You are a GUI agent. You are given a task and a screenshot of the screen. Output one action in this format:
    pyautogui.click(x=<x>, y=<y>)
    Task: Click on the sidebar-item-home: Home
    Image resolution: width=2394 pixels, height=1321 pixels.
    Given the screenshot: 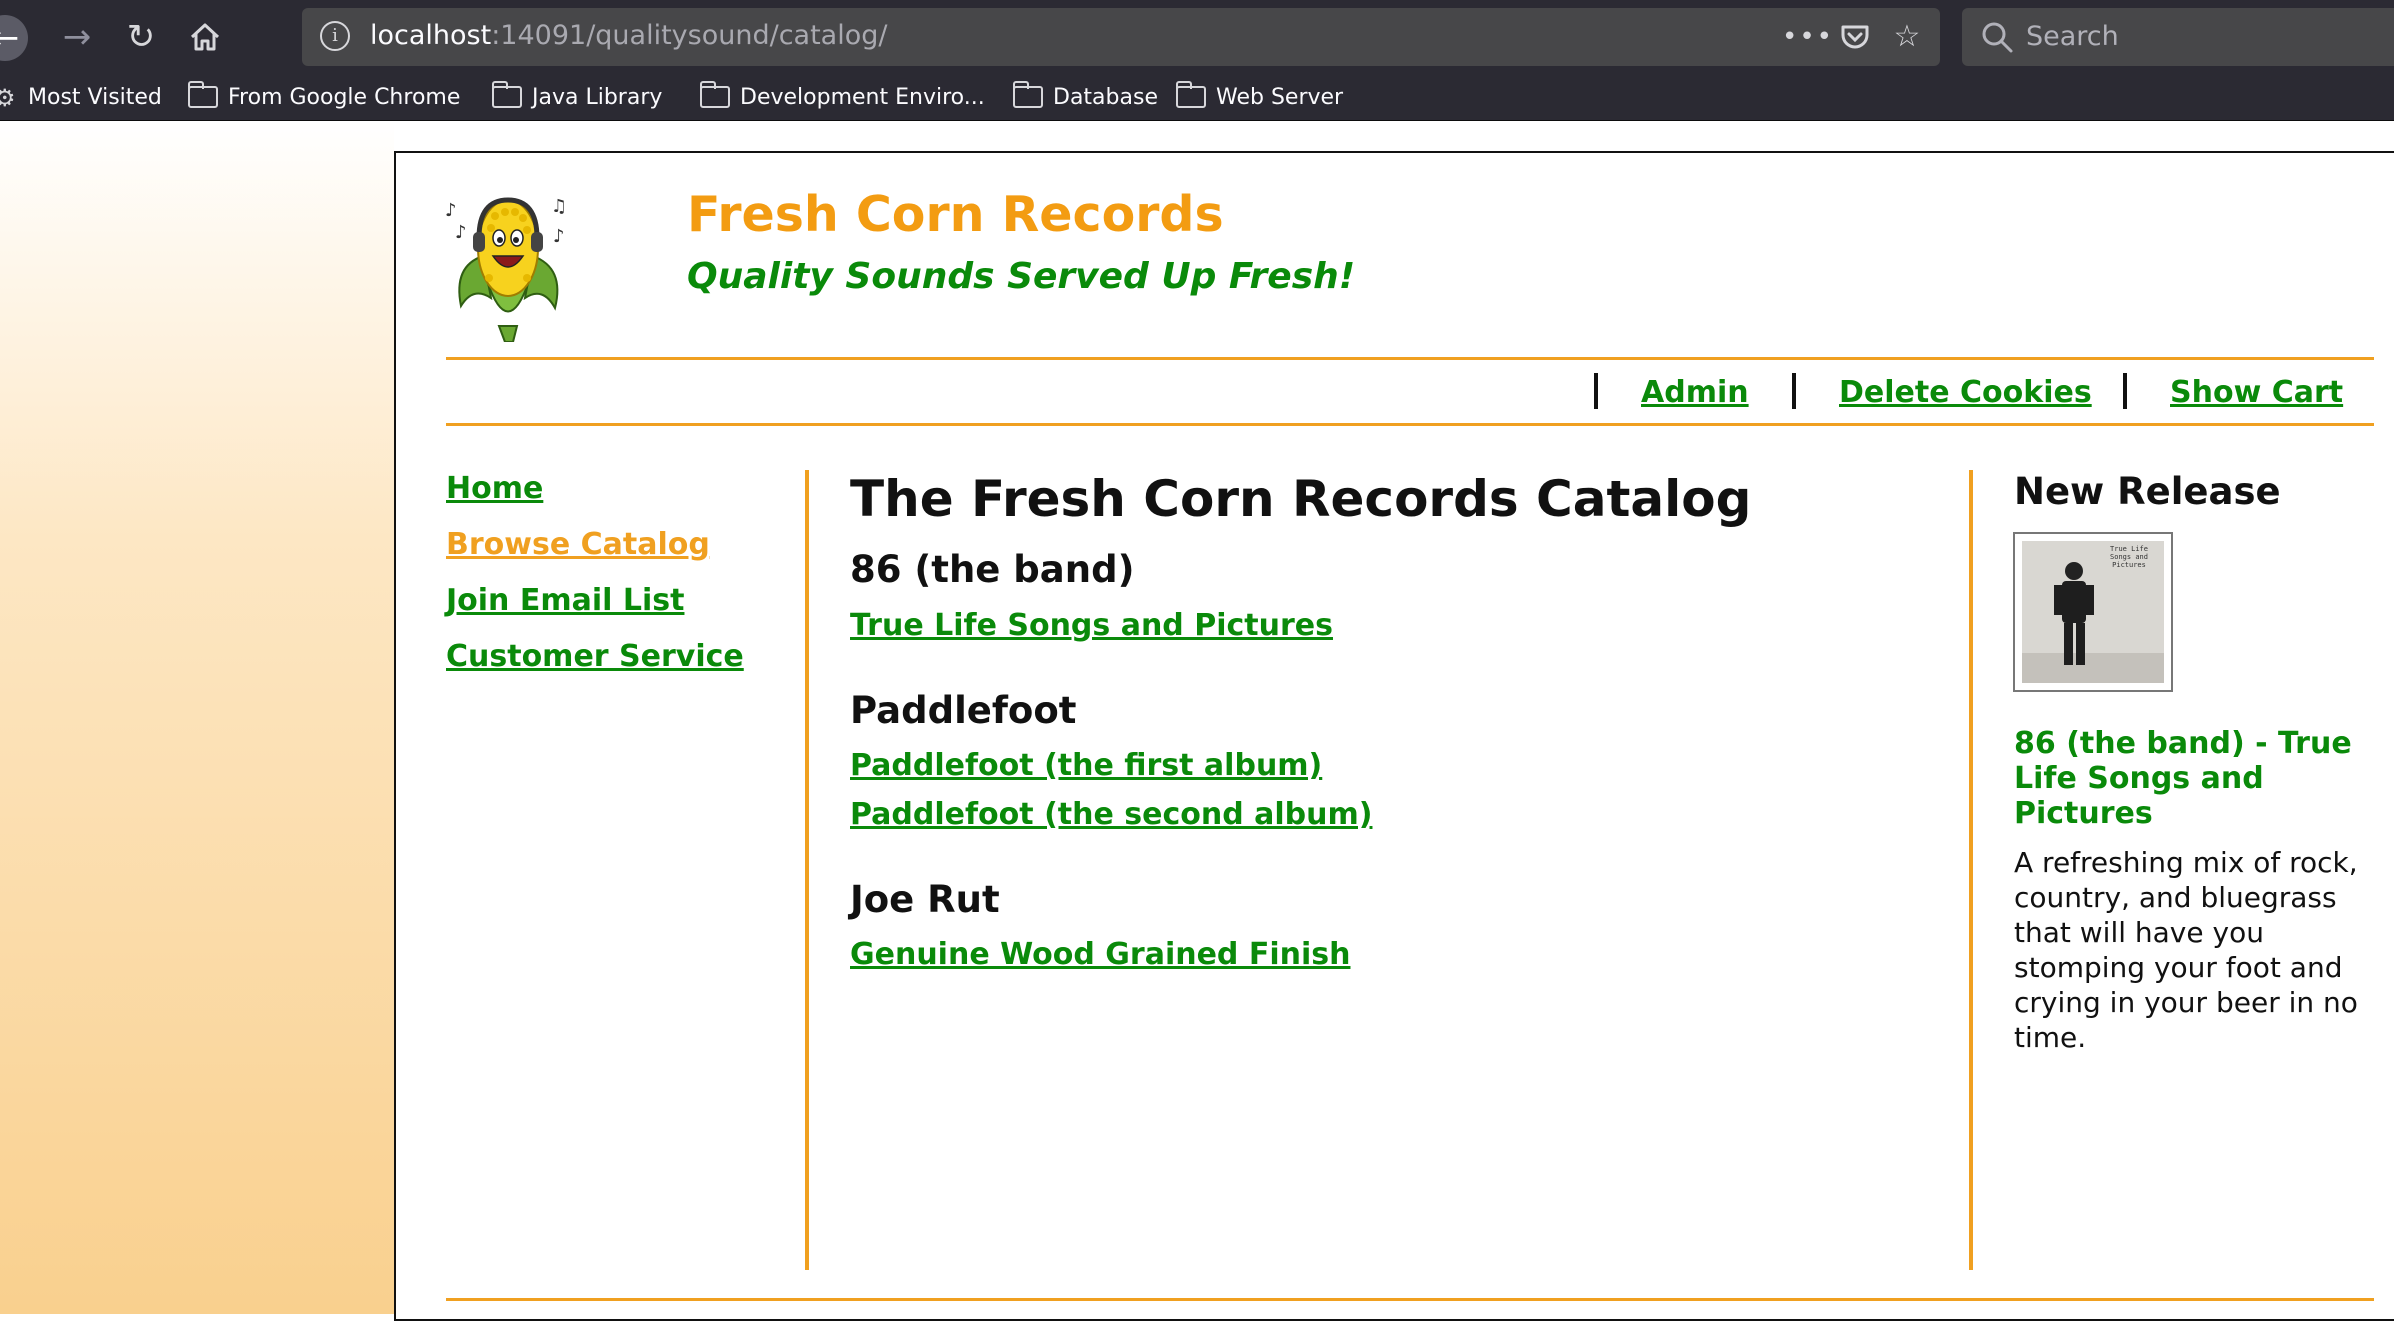 What is the action you would take?
    pyautogui.click(x=494, y=488)
    